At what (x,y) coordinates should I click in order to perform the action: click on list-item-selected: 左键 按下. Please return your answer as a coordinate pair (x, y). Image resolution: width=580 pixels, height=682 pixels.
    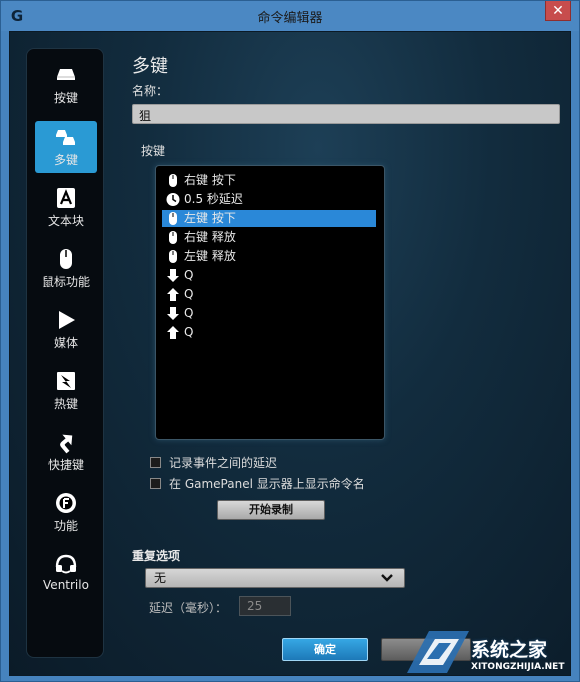
    Looking at the image, I should click on (269, 218).